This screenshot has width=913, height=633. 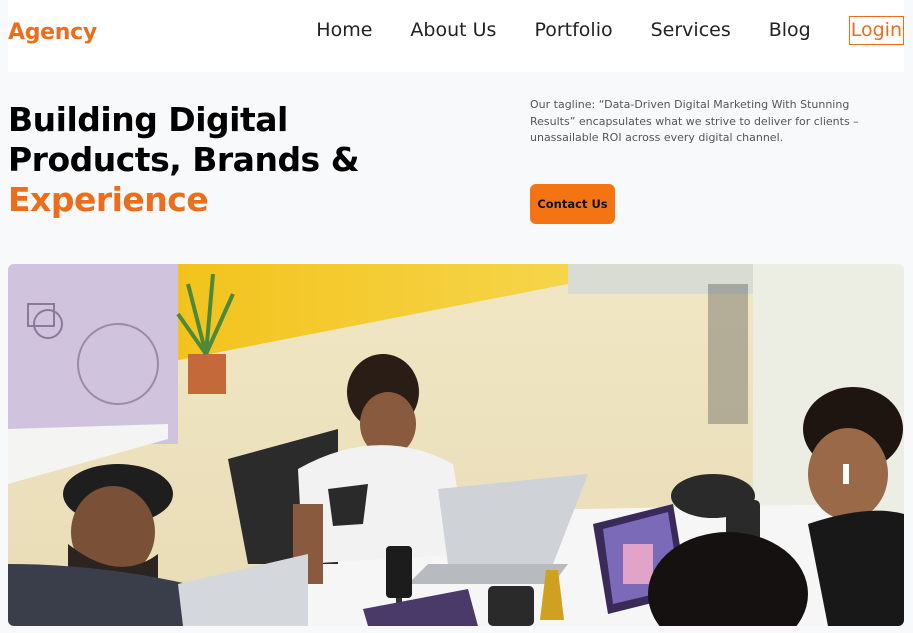 What do you see at coordinates (52, 32) in the screenshot?
I see `brand-logo: Agency` at bounding box center [52, 32].